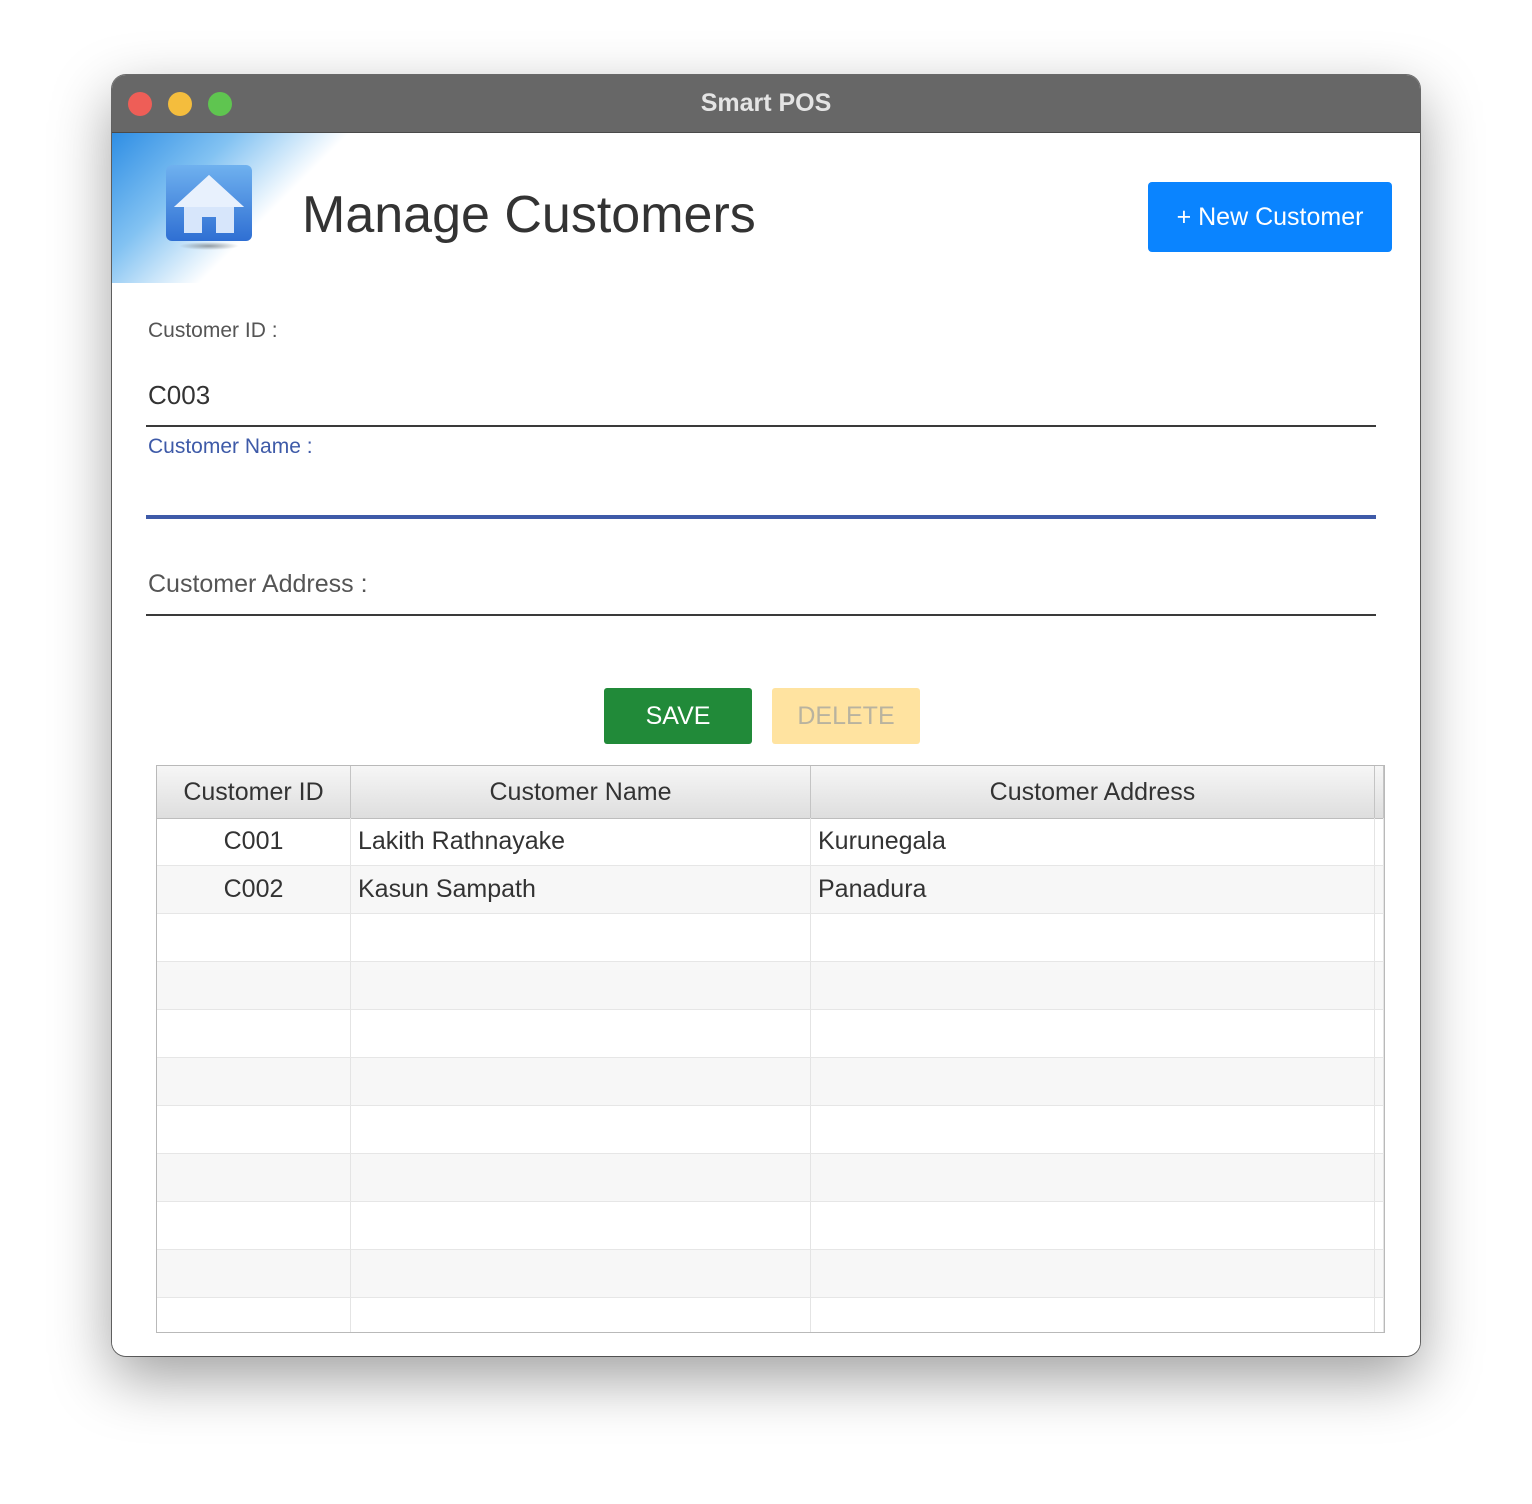 The image size is (1532, 1504). What do you see at coordinates (678, 716) in the screenshot?
I see `save-button: SAVE` at bounding box center [678, 716].